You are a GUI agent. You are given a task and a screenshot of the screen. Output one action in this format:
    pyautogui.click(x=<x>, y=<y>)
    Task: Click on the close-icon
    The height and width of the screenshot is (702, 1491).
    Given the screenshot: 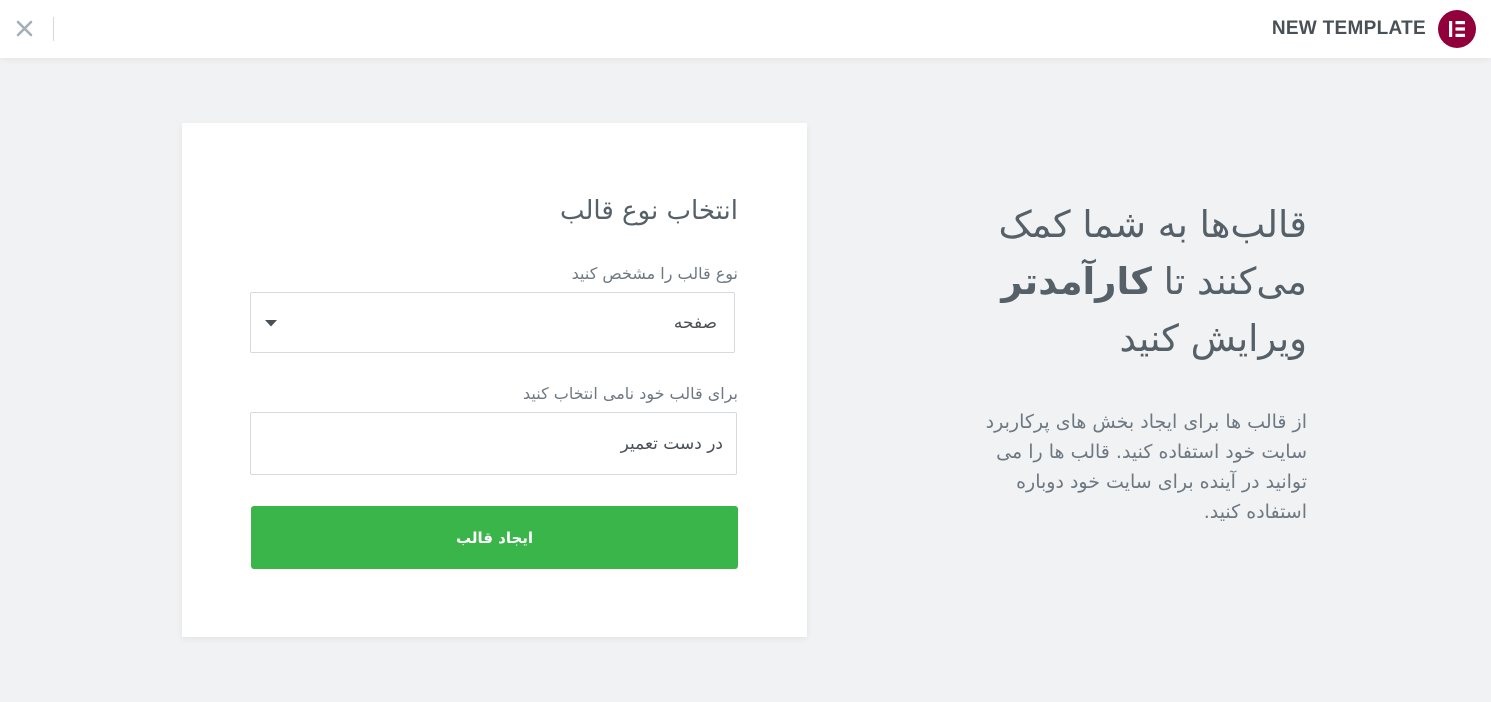 What is the action you would take?
    pyautogui.click(x=24, y=28)
    